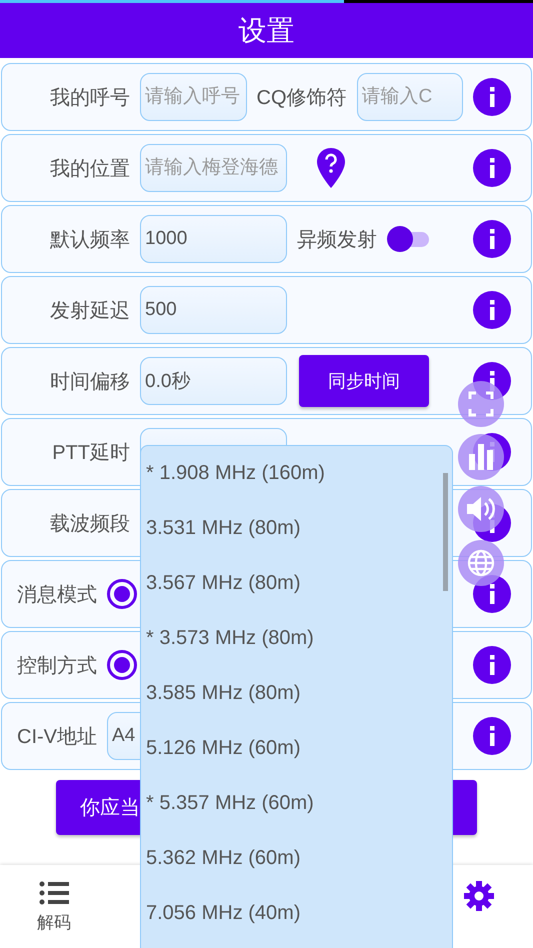 This screenshot has height=948, width=533. Describe the element at coordinates (89, 98) in the screenshot. I see `setting-label: 我的呼号` at that location.